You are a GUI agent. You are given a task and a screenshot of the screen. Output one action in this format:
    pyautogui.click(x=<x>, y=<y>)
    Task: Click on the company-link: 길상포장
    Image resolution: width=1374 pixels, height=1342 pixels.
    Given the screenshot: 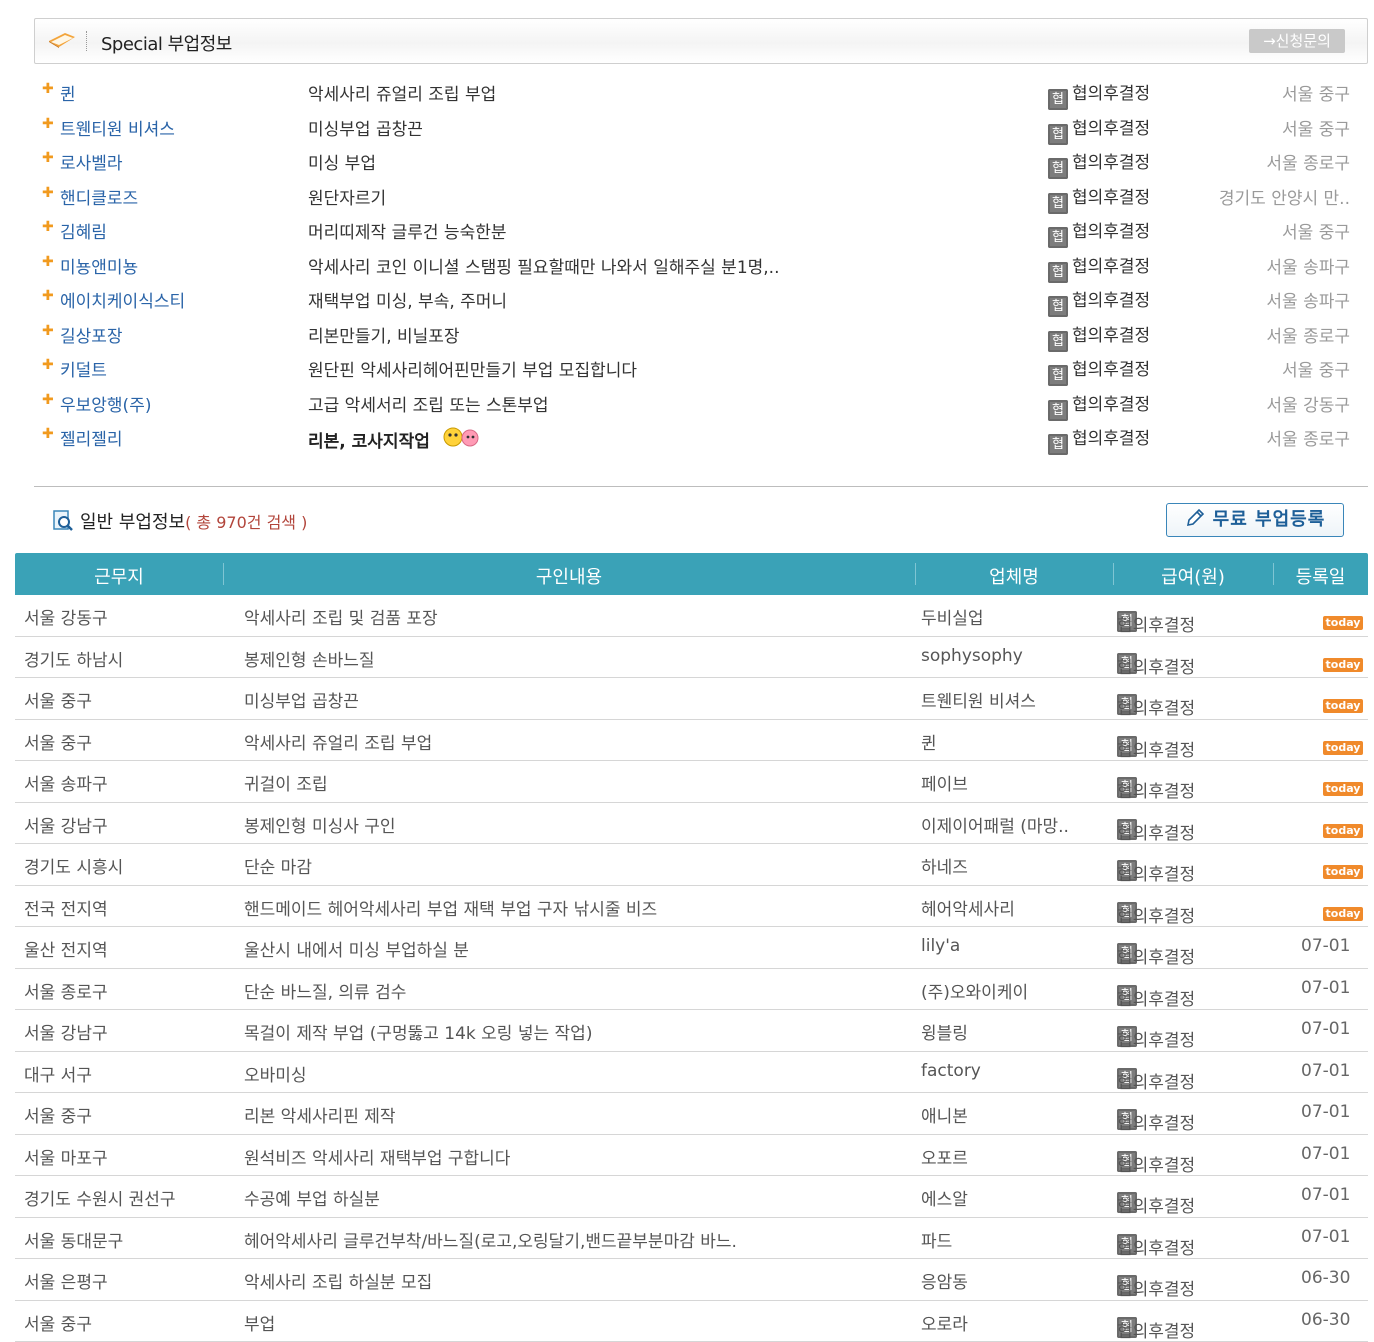 What is the action you would take?
    pyautogui.click(x=91, y=334)
    